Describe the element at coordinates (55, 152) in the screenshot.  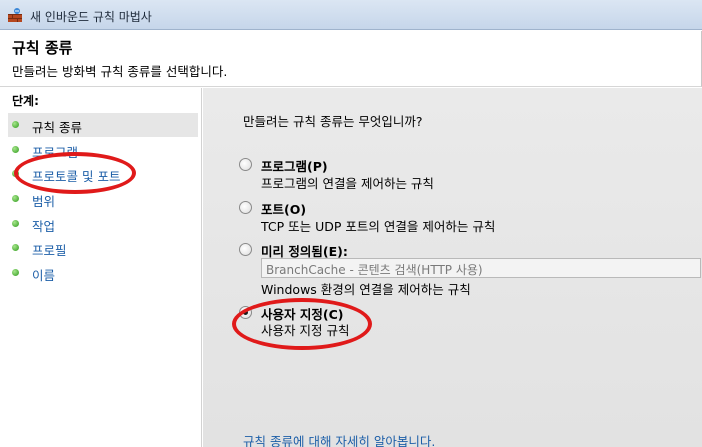
I see `step-label: 프로그램` at that location.